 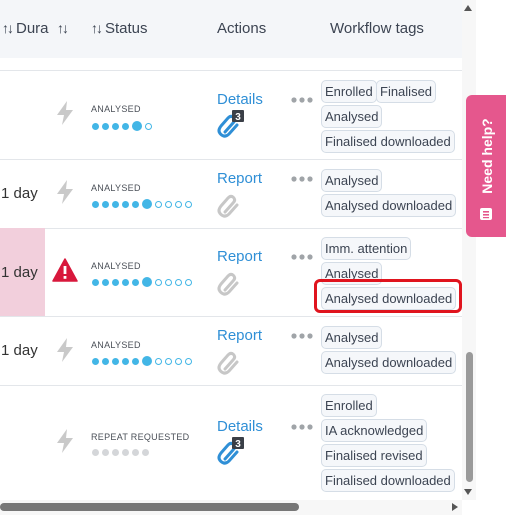 I want to click on highlight-box, so click(x=388, y=296).